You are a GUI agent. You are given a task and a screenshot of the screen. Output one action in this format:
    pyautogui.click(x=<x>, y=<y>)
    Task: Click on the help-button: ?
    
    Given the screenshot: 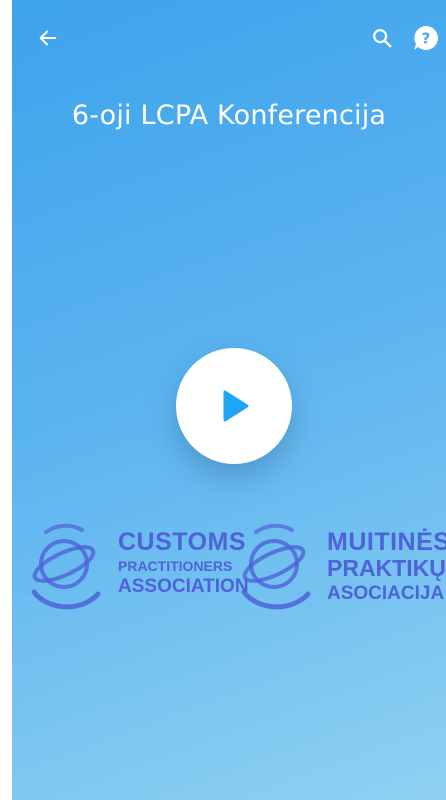 What is the action you would take?
    pyautogui.click(x=426, y=38)
    